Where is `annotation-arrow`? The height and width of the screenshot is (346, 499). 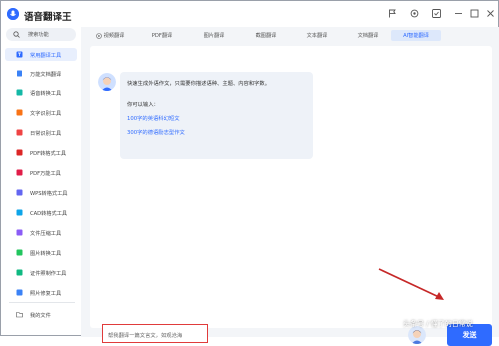 annotation-arrow is located at coordinates (411, 284).